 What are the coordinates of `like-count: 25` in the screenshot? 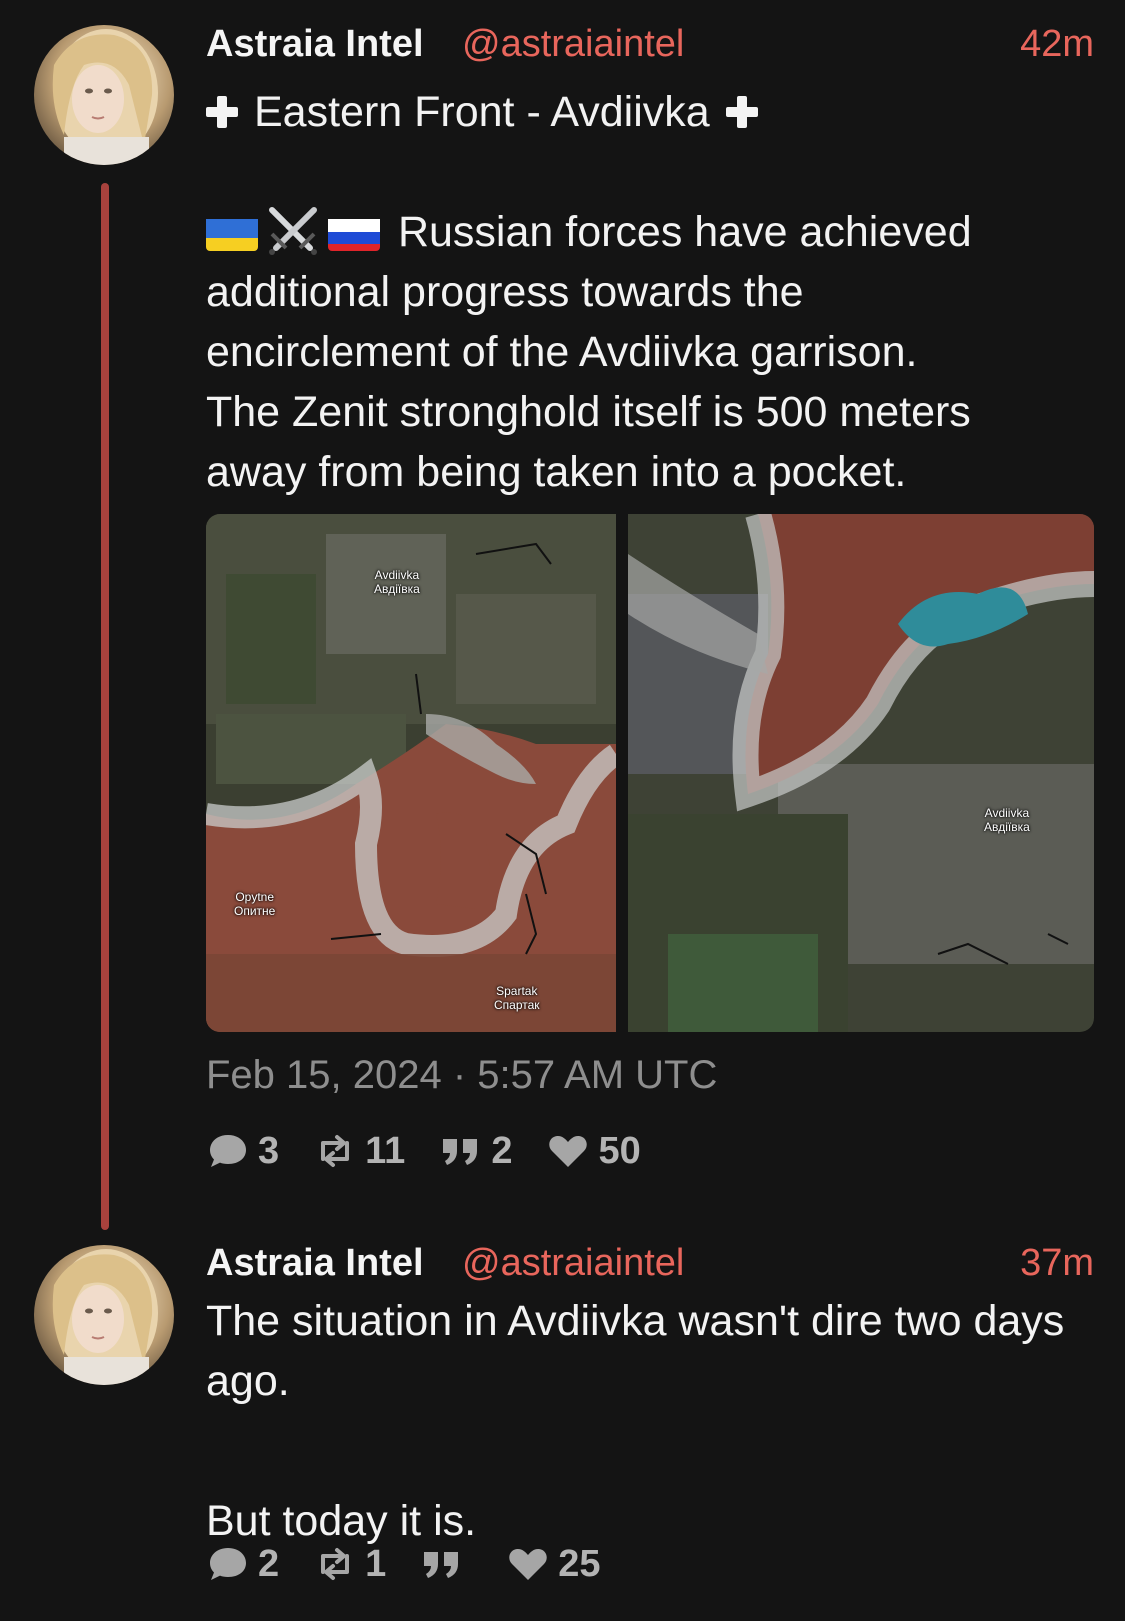 It's located at (579, 1563).